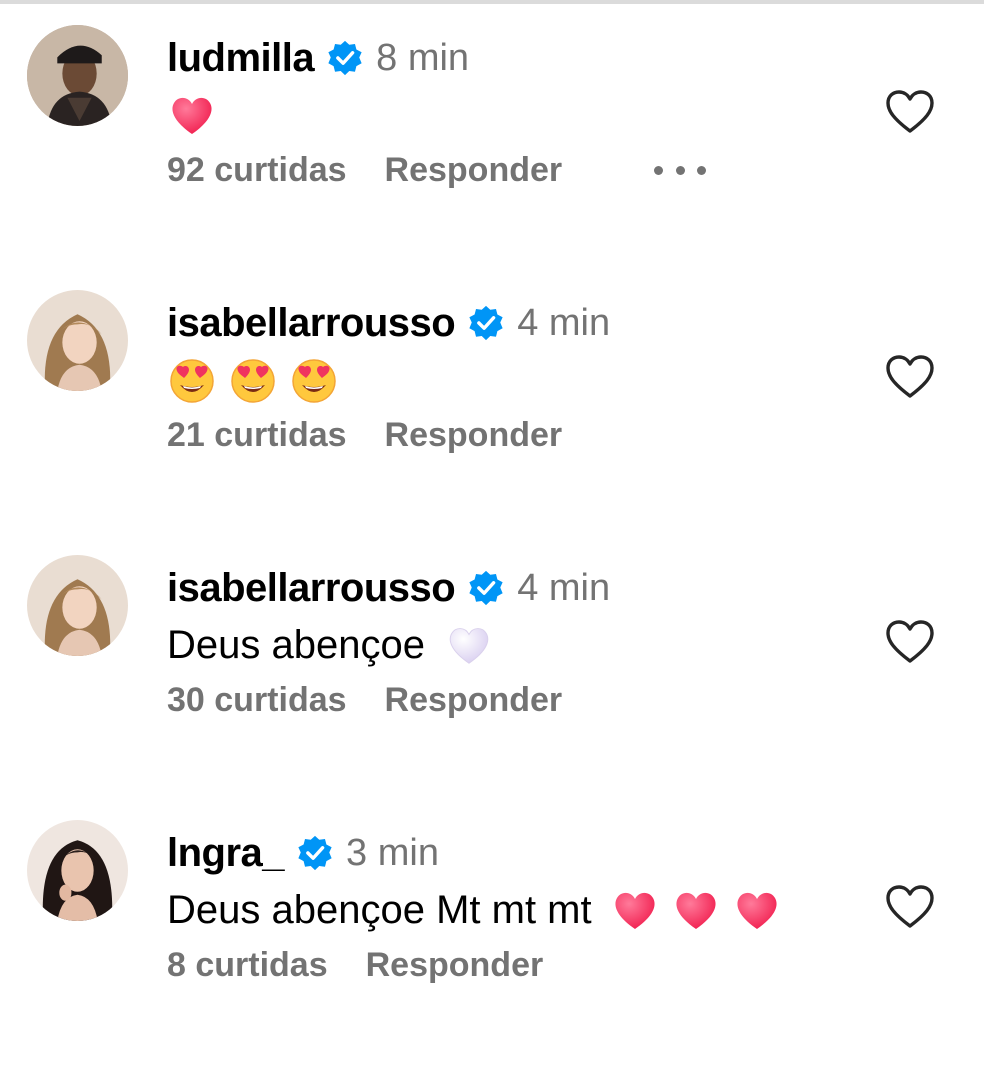  Describe the element at coordinates (364, 435) in the screenshot. I see `comment-actions: 21 curtidas Responder` at that location.